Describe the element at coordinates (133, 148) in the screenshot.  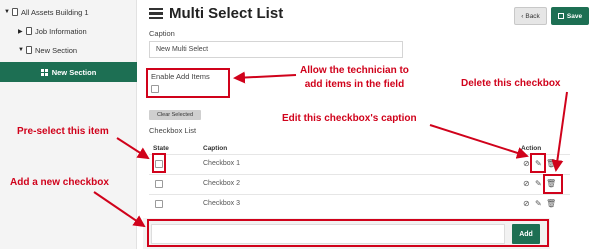
I see `arrow-preselect` at that location.